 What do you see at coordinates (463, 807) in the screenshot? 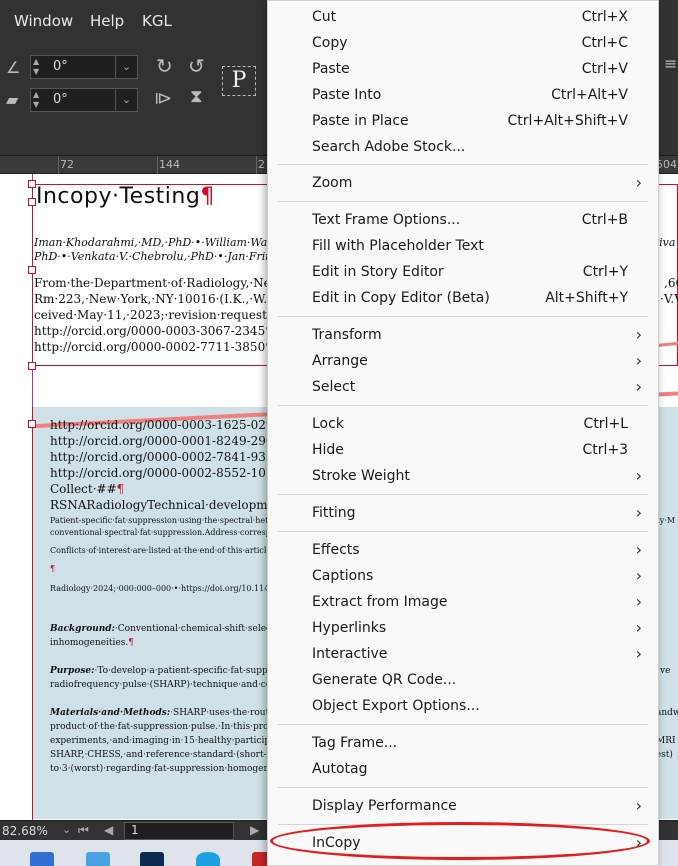
I see `menu-item-display-performance: Display Performance ›` at bounding box center [463, 807].